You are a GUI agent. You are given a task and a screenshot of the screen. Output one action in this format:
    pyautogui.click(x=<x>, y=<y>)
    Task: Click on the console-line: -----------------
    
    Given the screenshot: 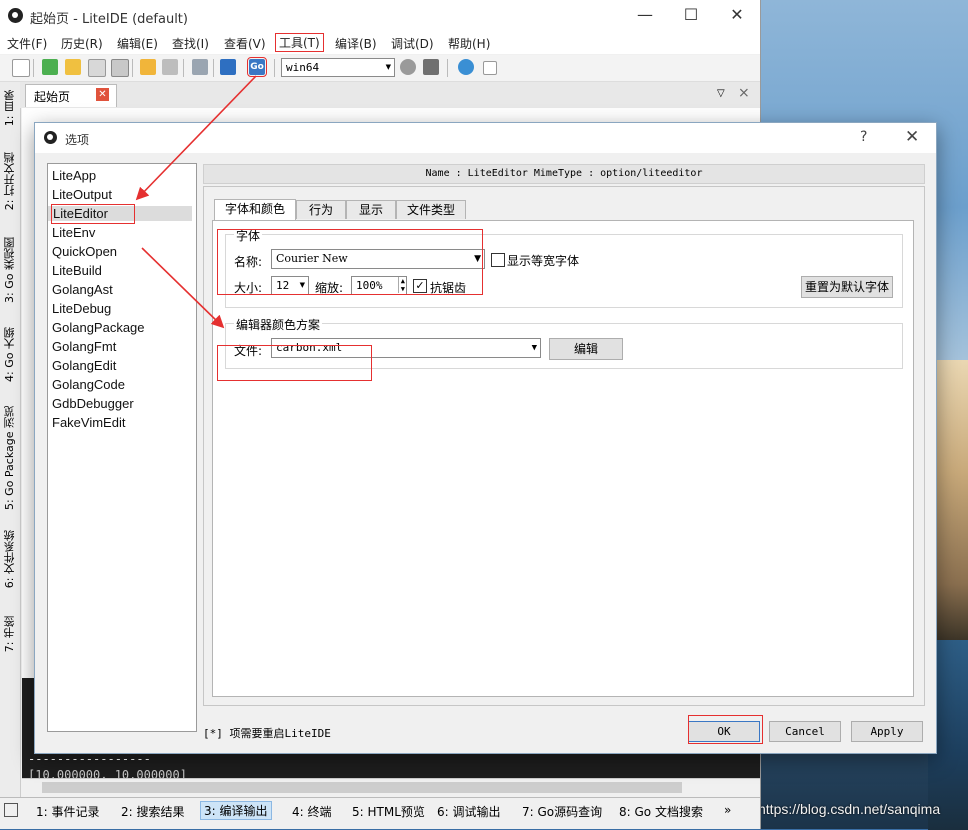 What is the action you would take?
    pyautogui.click(x=89, y=759)
    